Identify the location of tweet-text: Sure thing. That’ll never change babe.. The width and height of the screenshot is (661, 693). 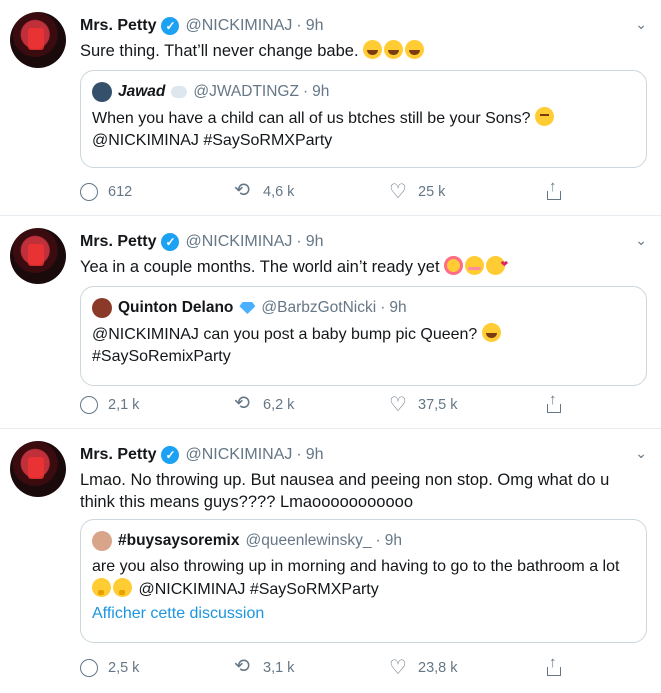
(363, 51).